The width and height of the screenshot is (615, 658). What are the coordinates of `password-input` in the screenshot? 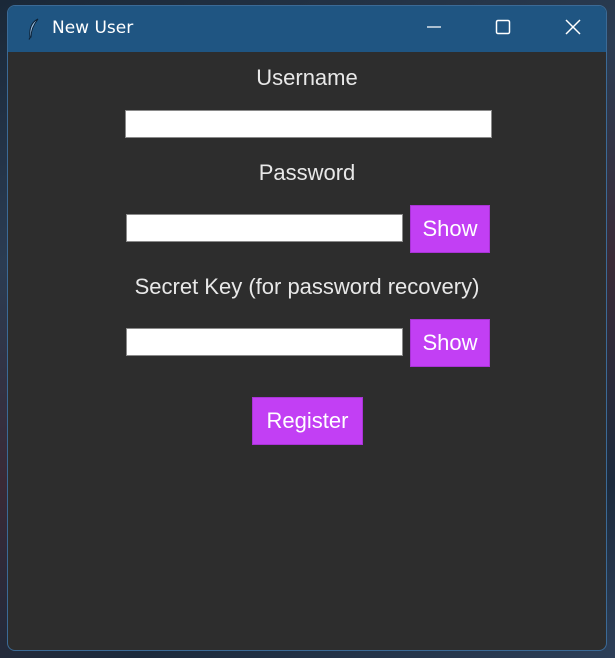 It's located at (264, 228).